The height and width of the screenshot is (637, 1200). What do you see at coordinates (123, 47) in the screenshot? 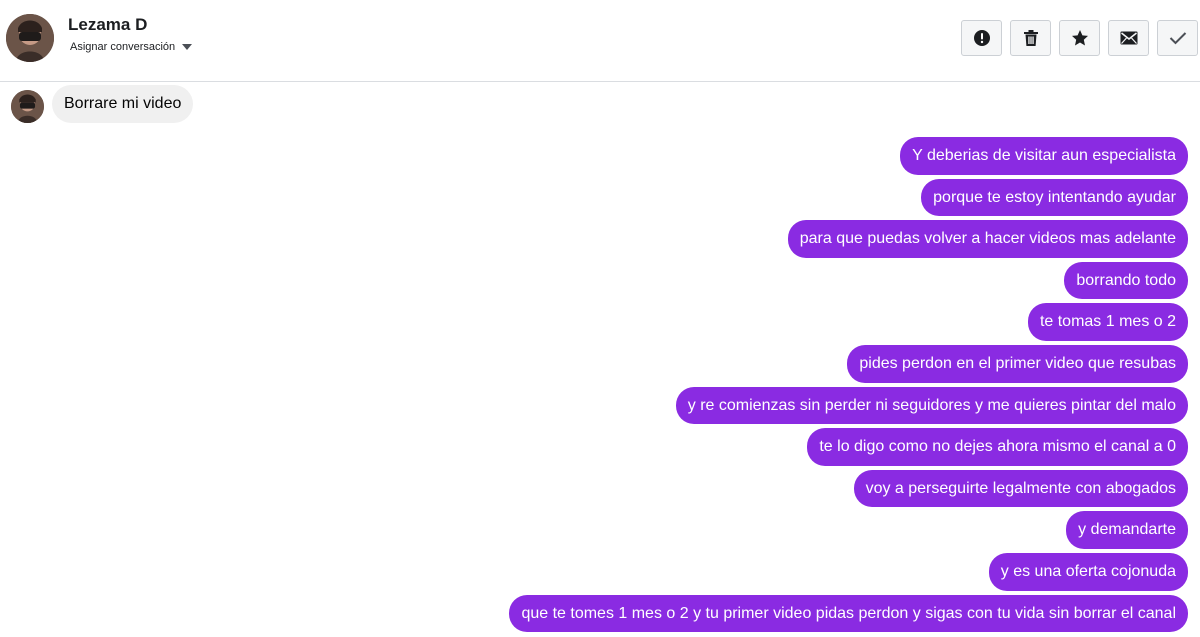
I see `assign-conversation-label: Asignar conversación` at bounding box center [123, 47].